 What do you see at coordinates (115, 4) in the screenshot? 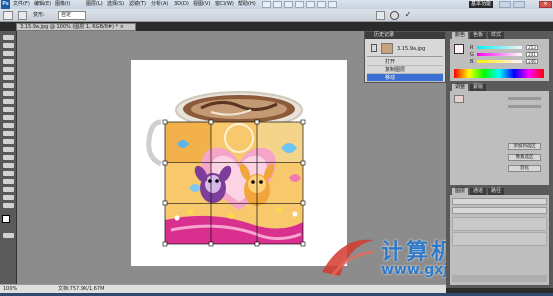
I see `menu-select: 选择(S)` at bounding box center [115, 4].